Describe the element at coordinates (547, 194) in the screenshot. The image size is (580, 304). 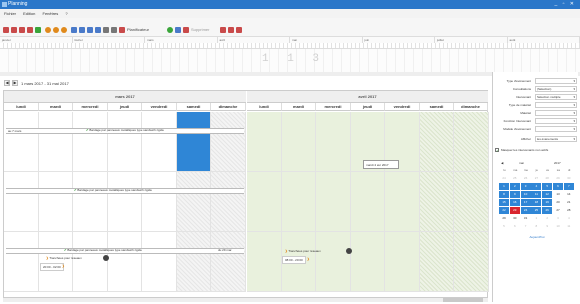
I see `mini-day: 12` at that location.